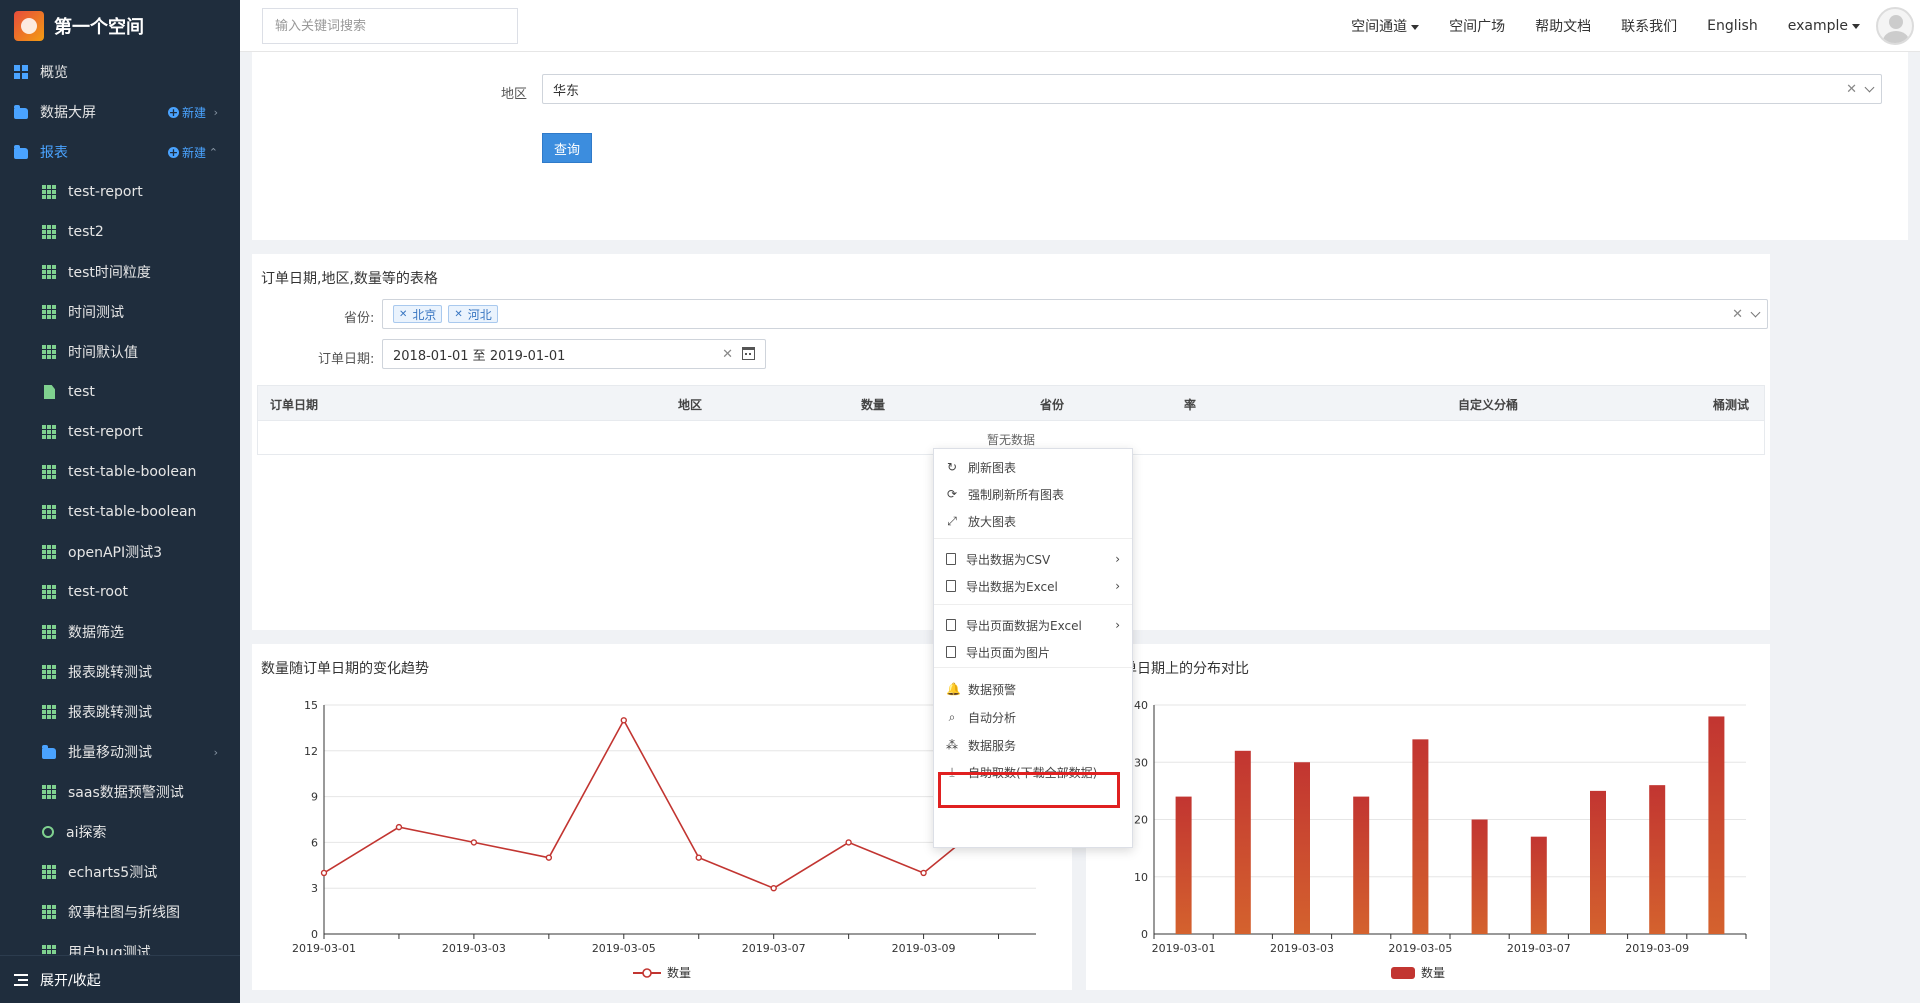  I want to click on sidebar-item: ai探索, so click(120, 832).